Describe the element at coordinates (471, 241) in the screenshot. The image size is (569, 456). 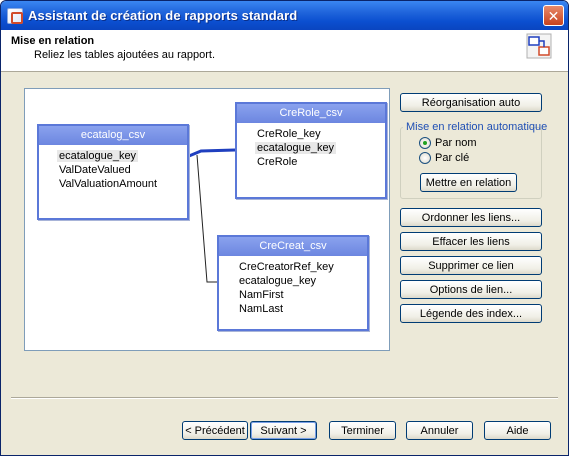
I see `clear-links-button: Effacer les liens` at that location.